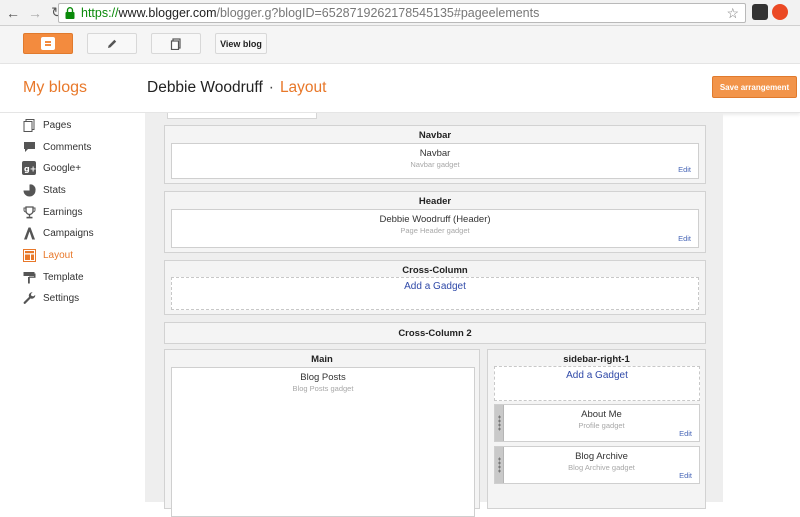  What do you see at coordinates (205, 87) in the screenshot?
I see `blog-name: Debbie Woodruff` at bounding box center [205, 87].